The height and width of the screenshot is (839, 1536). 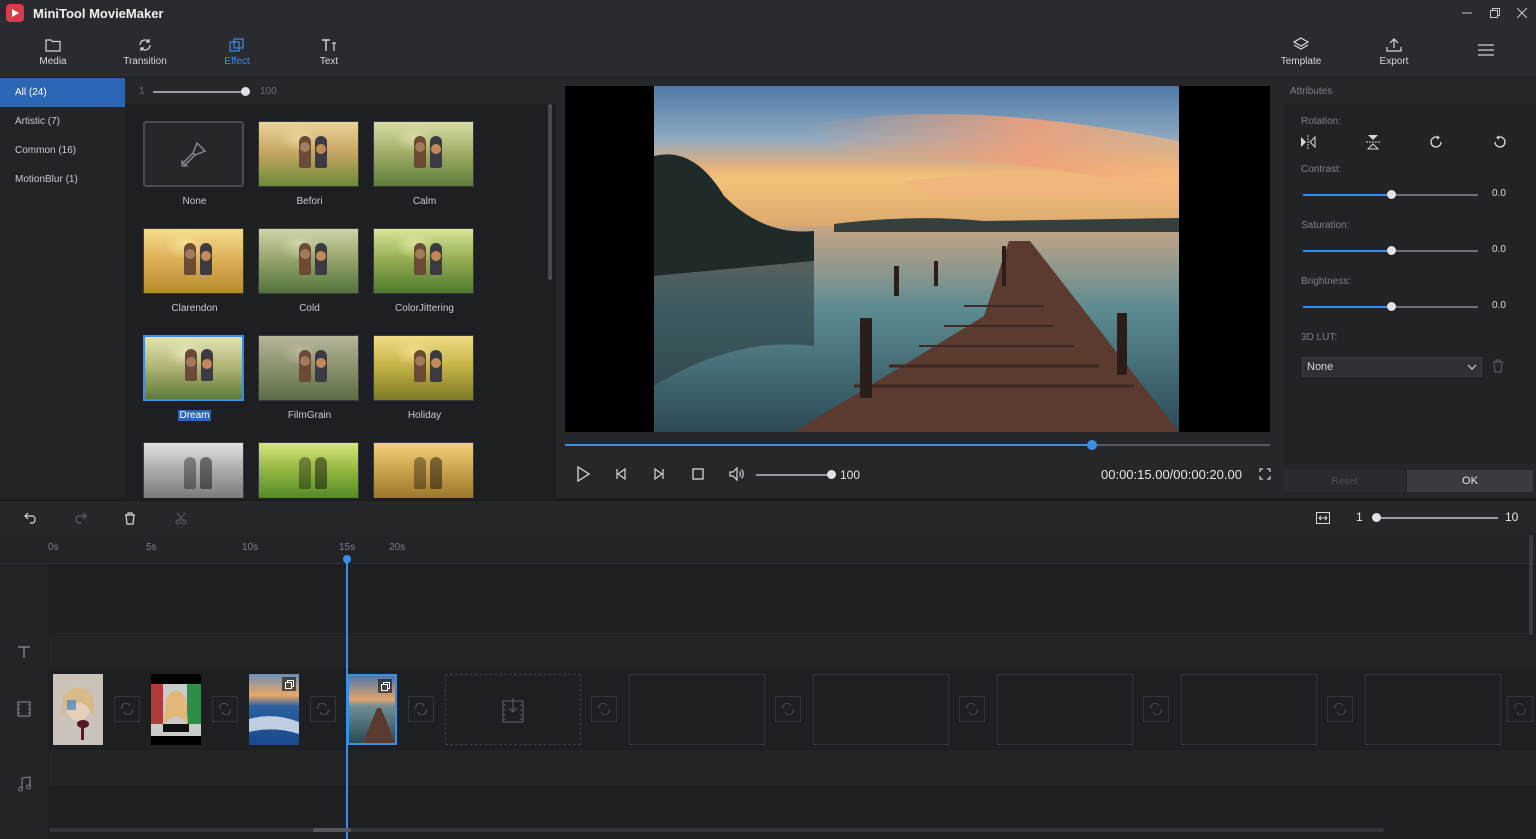 I want to click on saturation-slider-knob, so click(x=1391, y=250).